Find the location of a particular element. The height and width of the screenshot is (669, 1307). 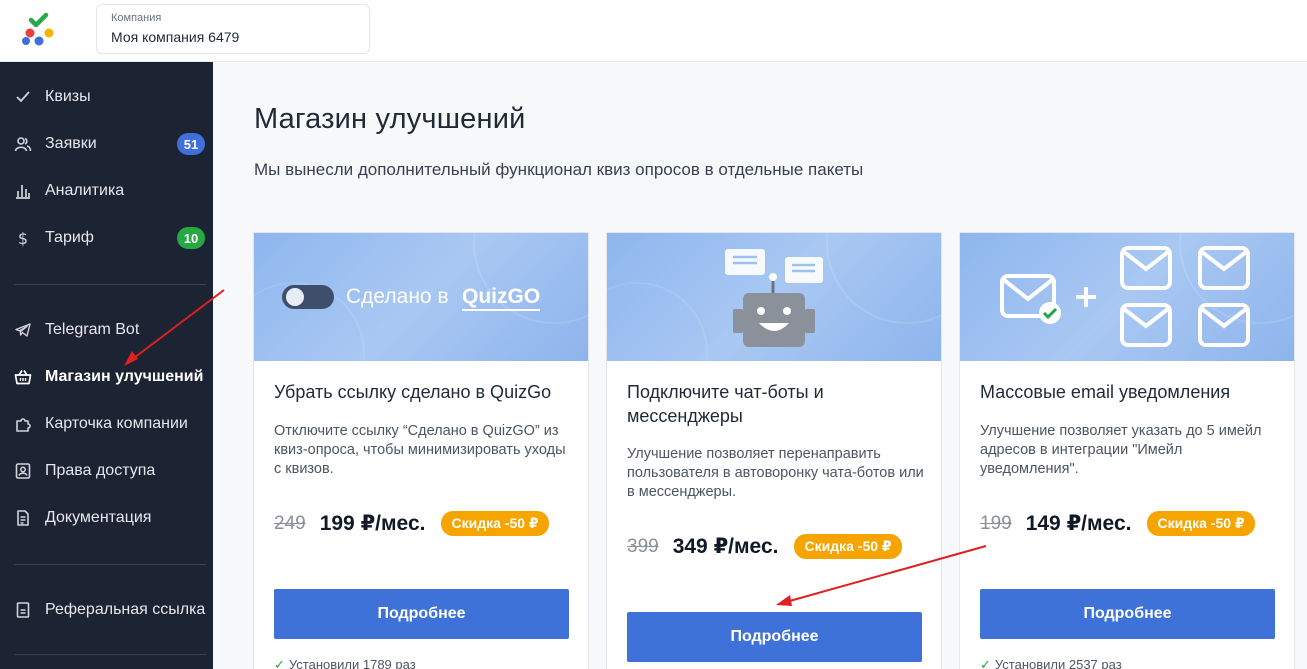

document-icon is located at coordinates (22, 518).